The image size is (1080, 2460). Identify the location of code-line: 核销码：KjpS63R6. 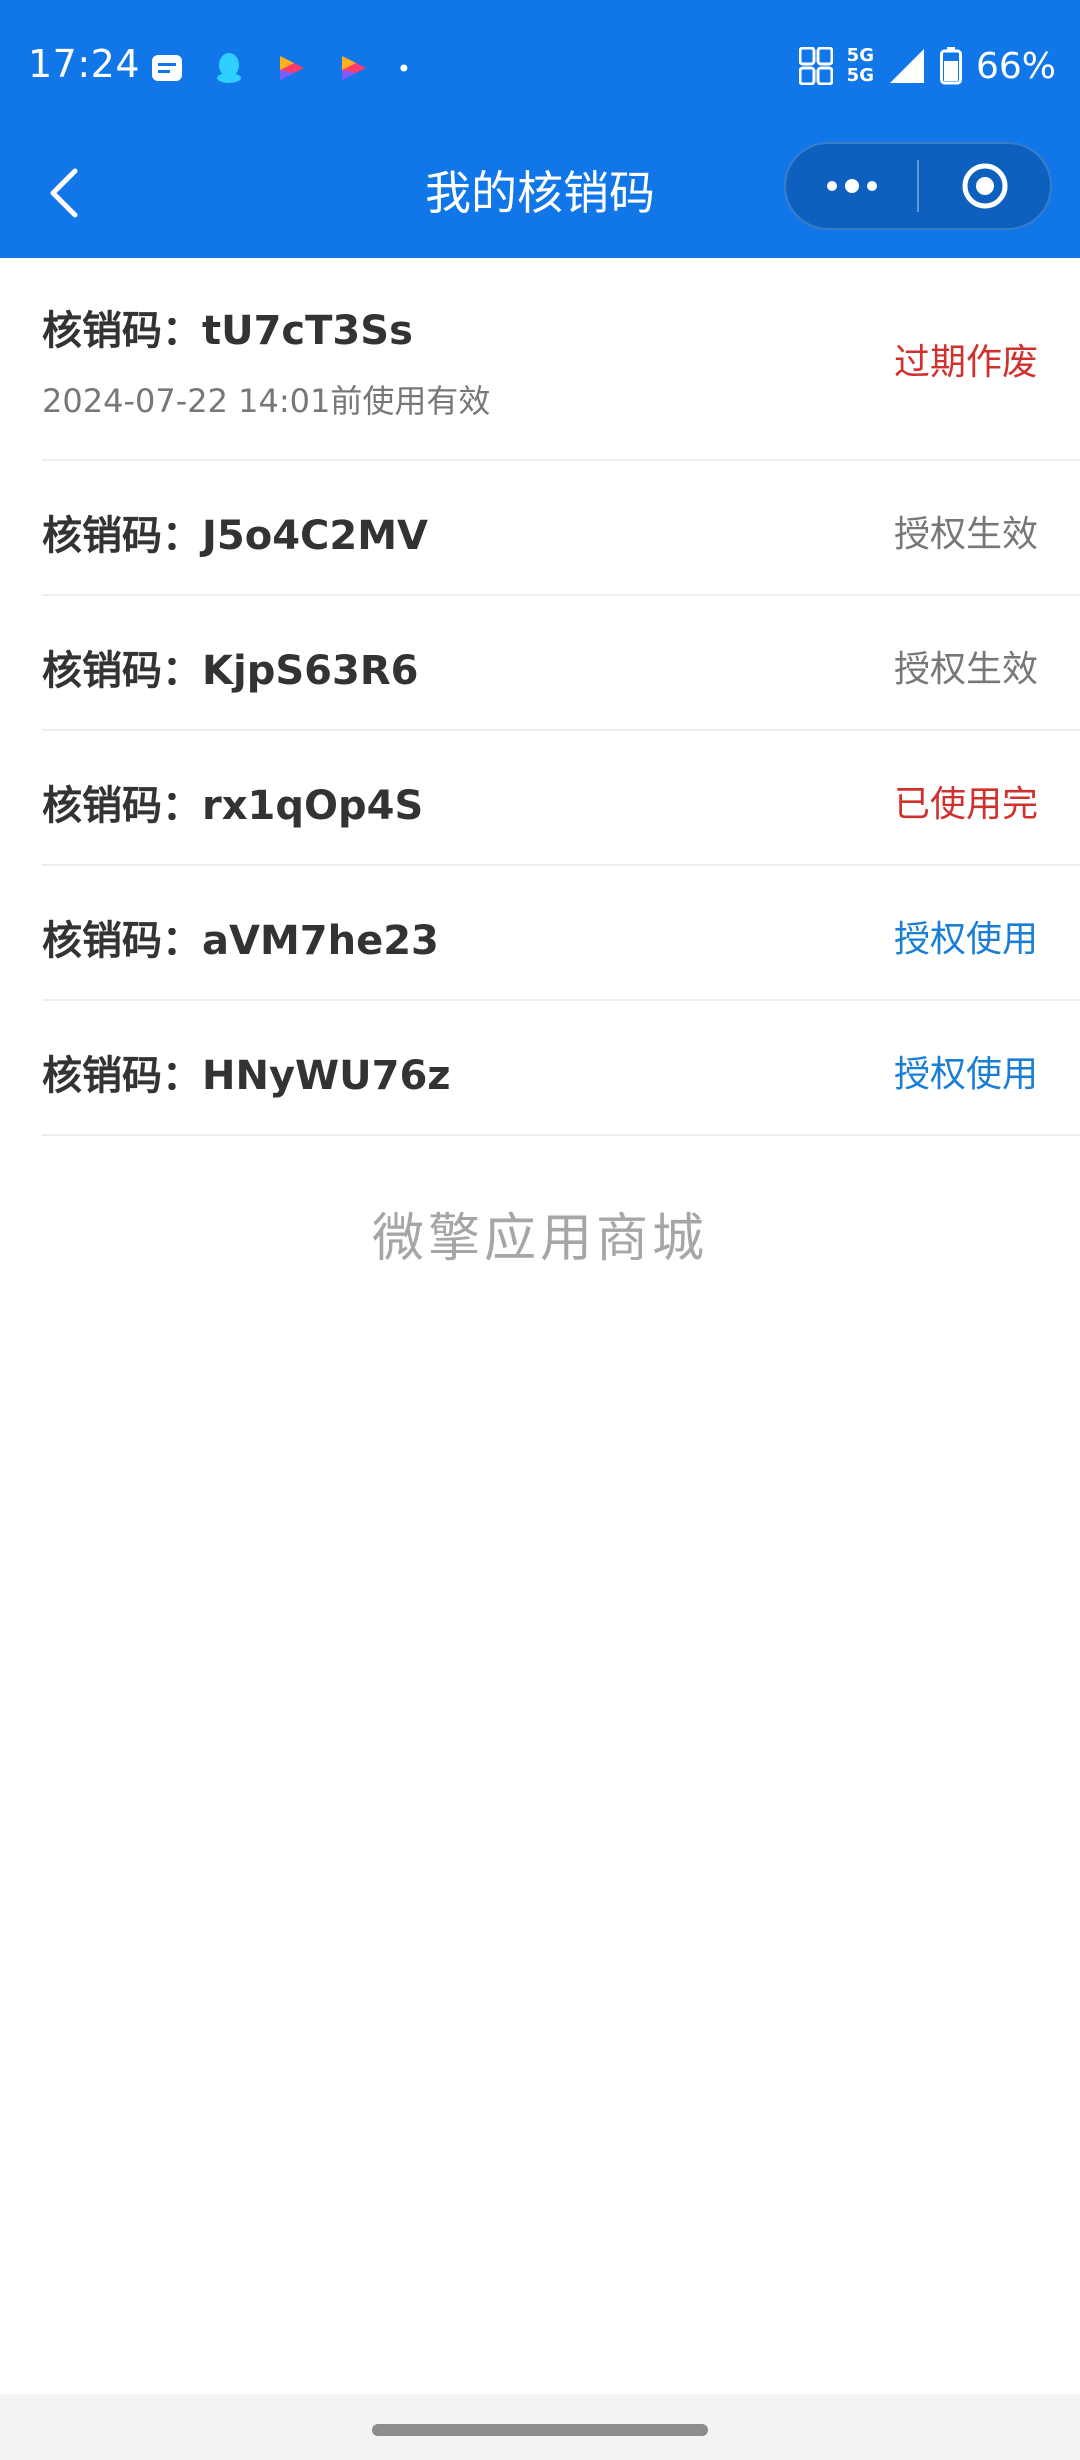
(230, 667).